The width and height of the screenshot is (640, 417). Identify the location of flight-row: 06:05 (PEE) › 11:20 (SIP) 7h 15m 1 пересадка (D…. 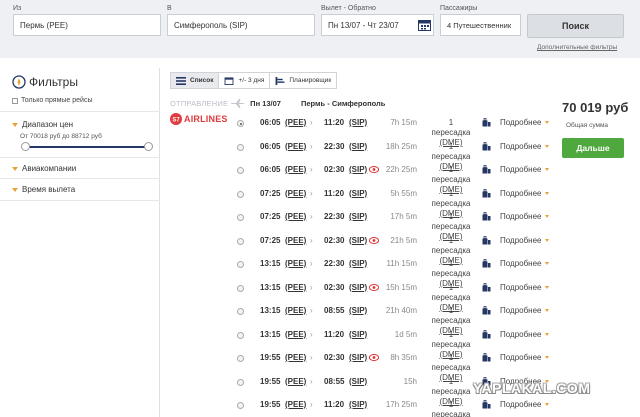
(389, 131).